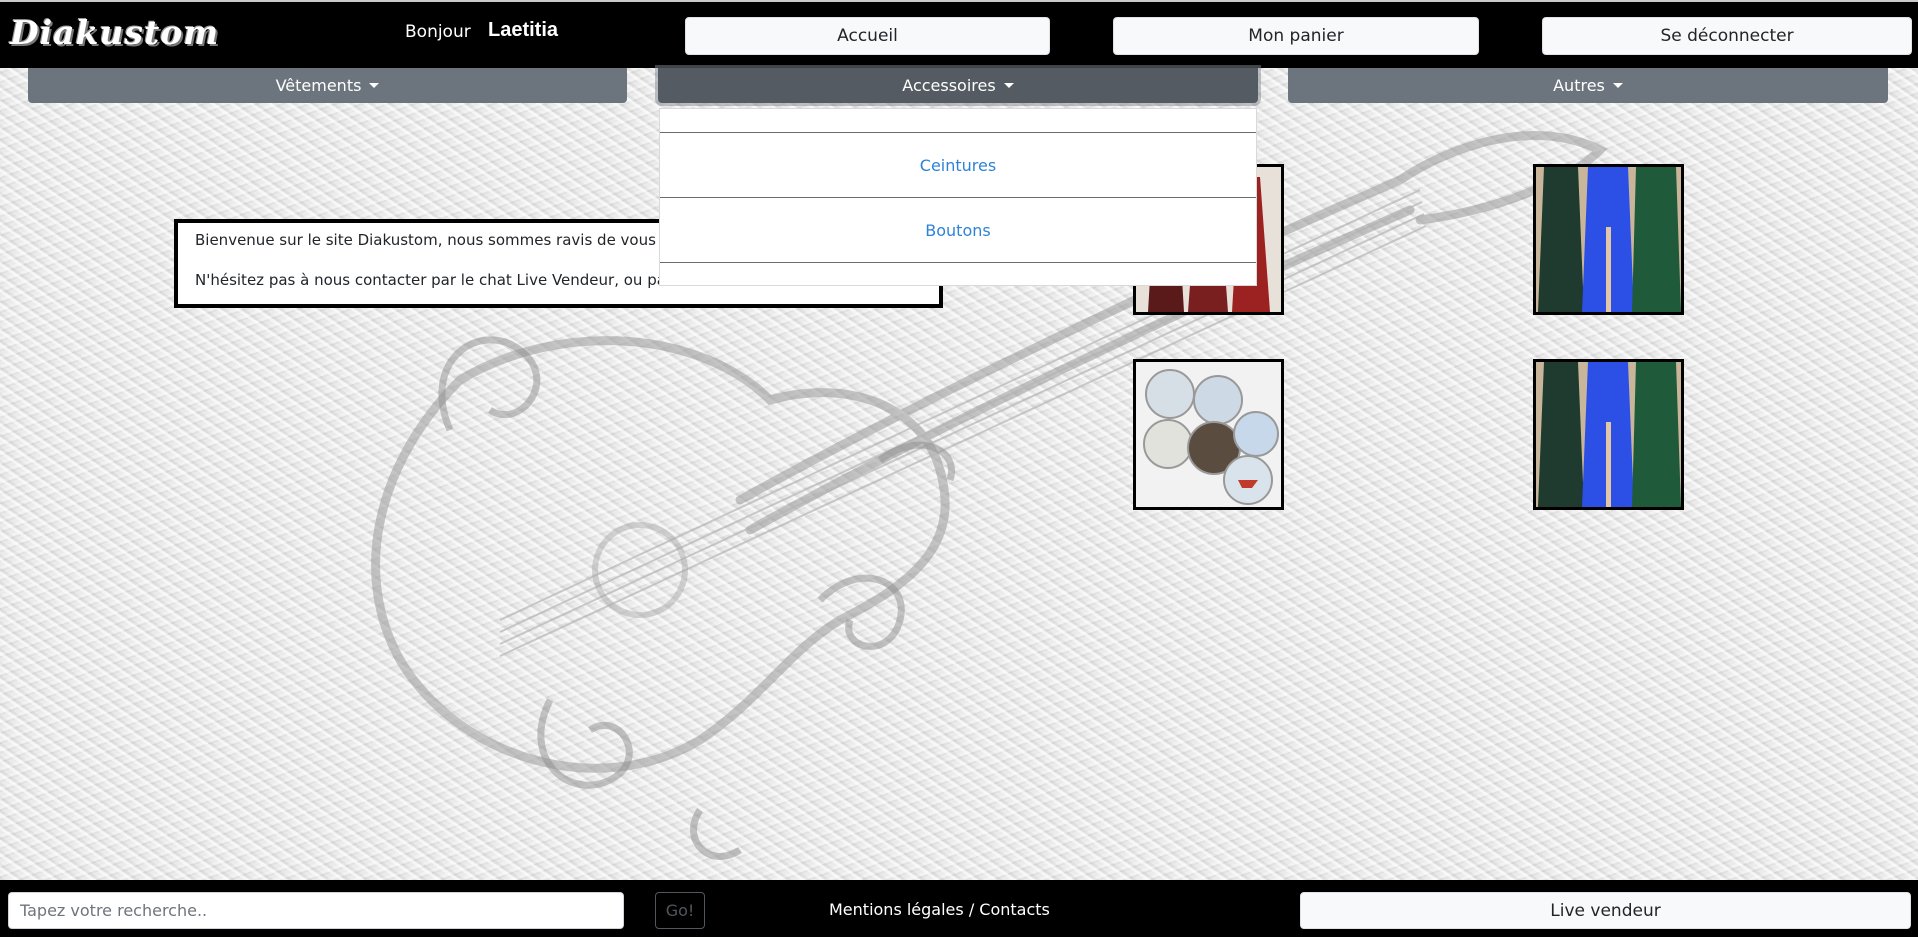 The height and width of the screenshot is (937, 1918). I want to click on others-dropdown-button: Autres, so click(1588, 85).